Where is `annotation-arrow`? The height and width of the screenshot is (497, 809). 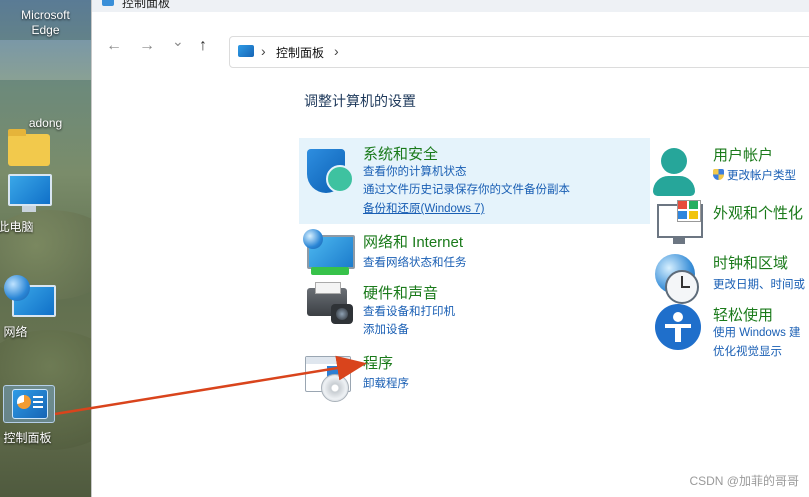 annotation-arrow is located at coordinates (210, 385).